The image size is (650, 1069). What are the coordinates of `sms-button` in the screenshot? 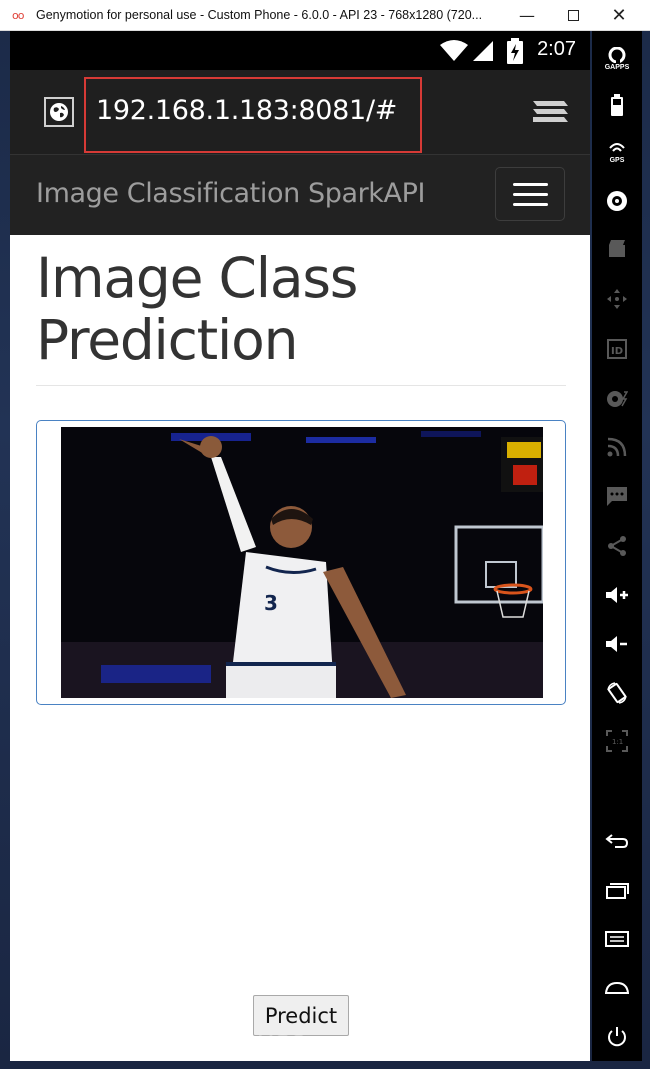 It's located at (617, 497).